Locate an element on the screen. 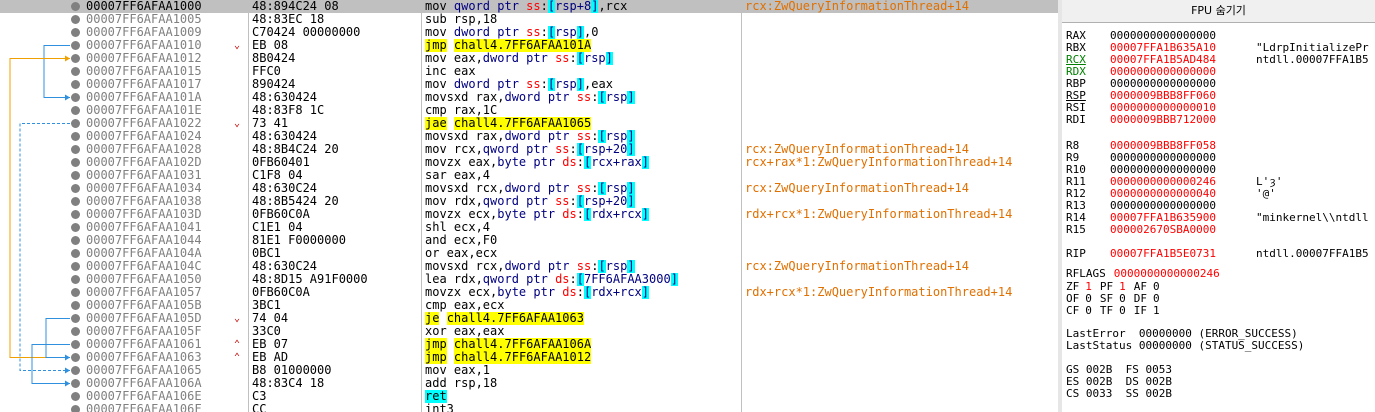 The height and width of the screenshot is (412, 1375). disasm-row: 00007FF6AFAA101E 48:83F8 1C cmp rax,1C is located at coordinates (529, 110).